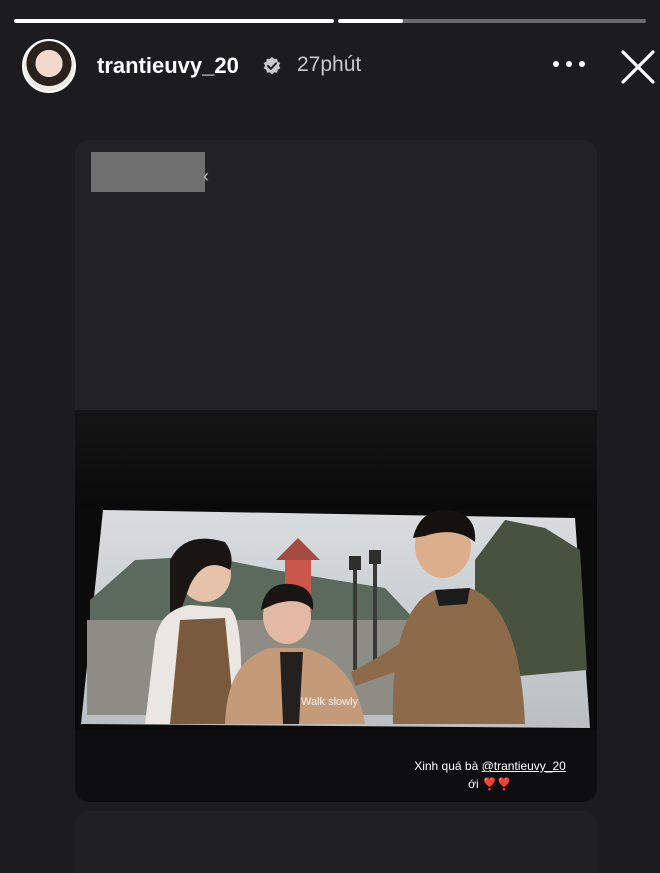  What do you see at coordinates (206, 176) in the screenshot?
I see `redaction-edge-mark: ‹` at bounding box center [206, 176].